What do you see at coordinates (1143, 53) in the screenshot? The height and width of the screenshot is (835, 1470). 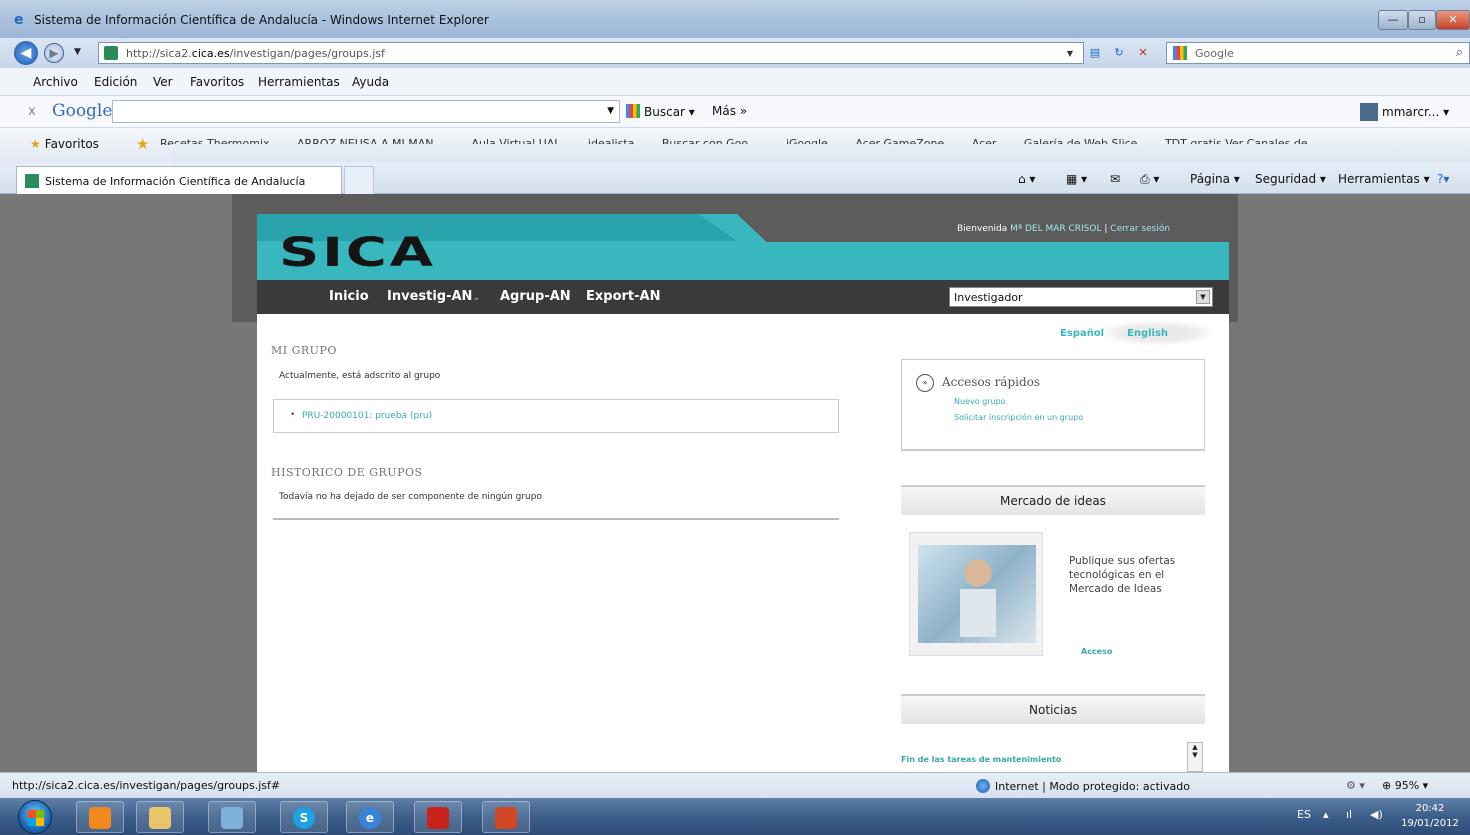 I see `stop-icon: ✕` at bounding box center [1143, 53].